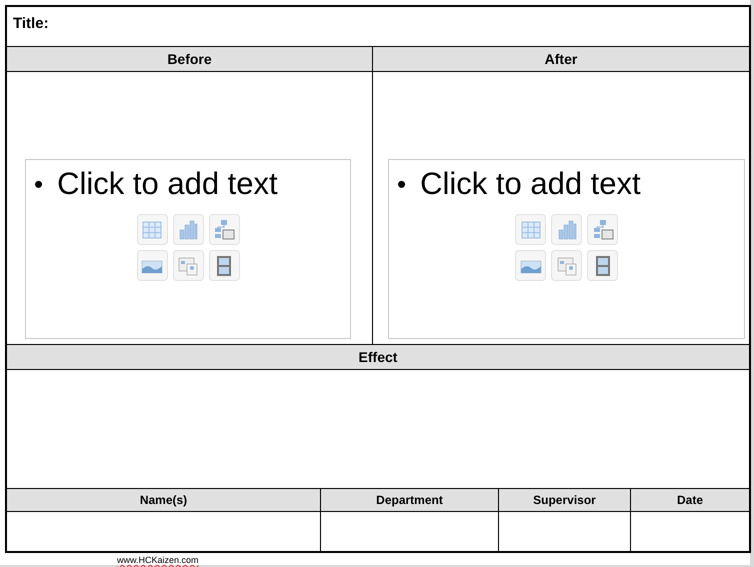  Describe the element at coordinates (565, 500) in the screenshot. I see `column-header: Supervisor` at that location.